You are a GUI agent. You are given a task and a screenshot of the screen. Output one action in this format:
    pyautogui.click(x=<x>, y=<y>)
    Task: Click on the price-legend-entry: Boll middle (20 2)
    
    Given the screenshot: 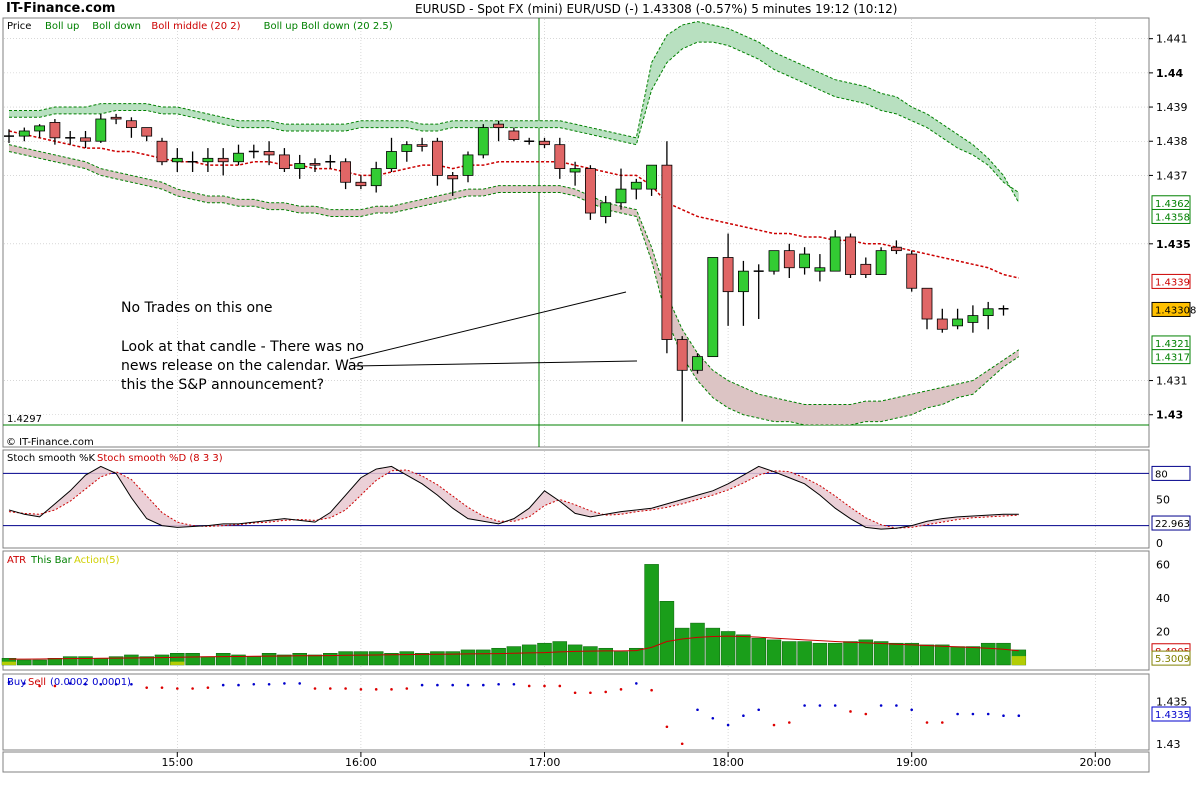 What is the action you would take?
    pyautogui.click(x=195, y=26)
    